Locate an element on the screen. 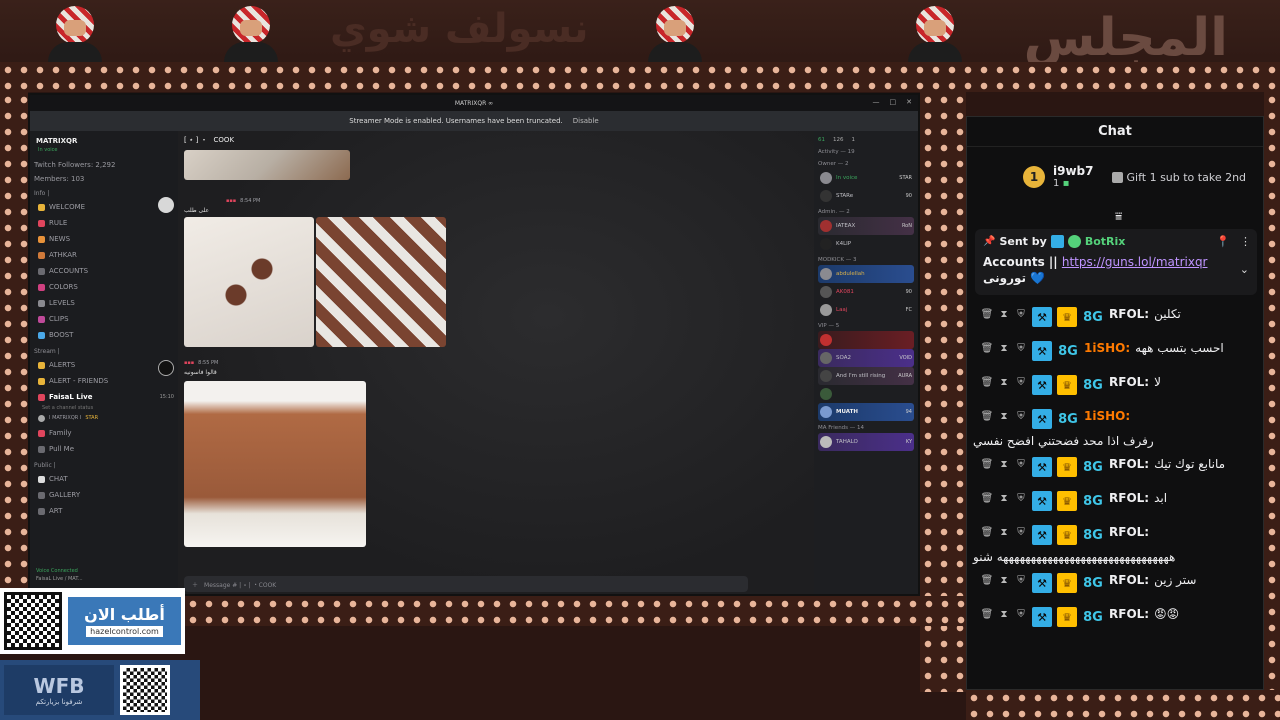  channel-alert-friends: ALERT - FRIENDS is located at coordinates (104, 381).